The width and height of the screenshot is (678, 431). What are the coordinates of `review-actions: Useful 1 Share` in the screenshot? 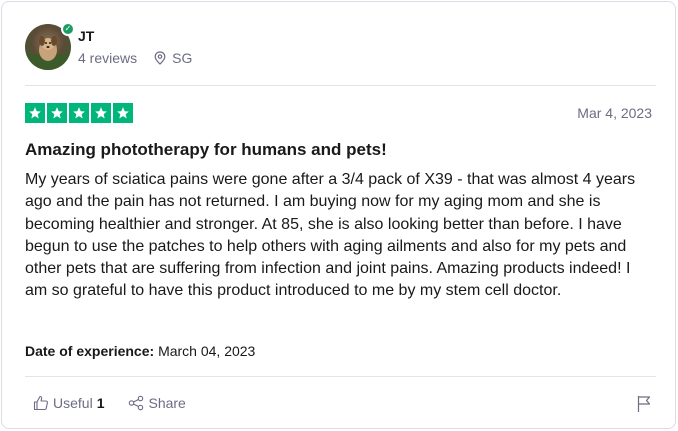 It's located at (121, 403).